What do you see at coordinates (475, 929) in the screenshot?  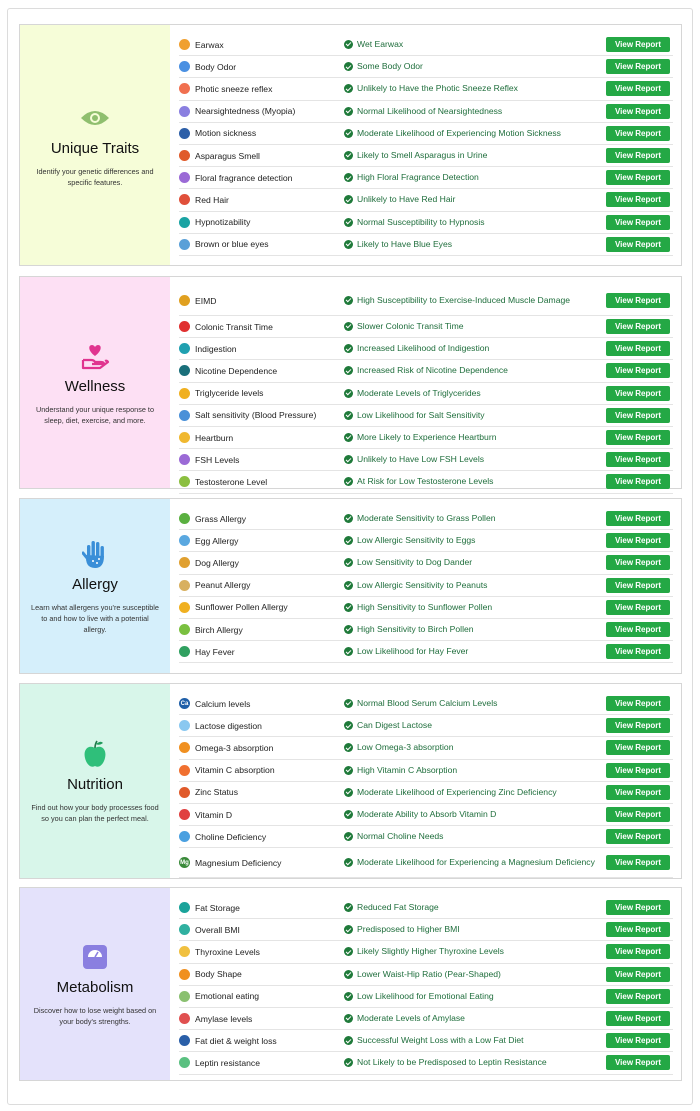 I see `result-cell: Predisposed to Higher BMI` at bounding box center [475, 929].